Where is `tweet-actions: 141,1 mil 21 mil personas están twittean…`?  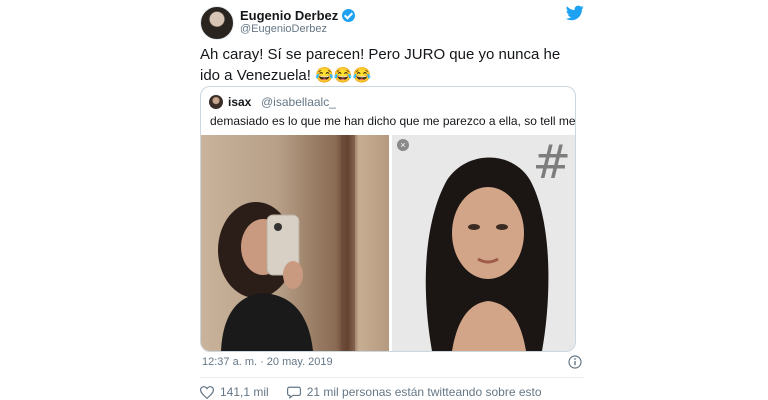
tweet-actions: 141,1 mil 21 mil personas están twittean… is located at coordinates (371, 392).